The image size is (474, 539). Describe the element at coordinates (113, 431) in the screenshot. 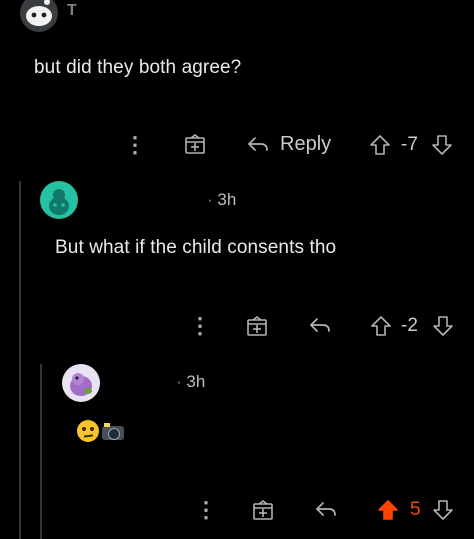

I see `camera-flash-icon` at that location.